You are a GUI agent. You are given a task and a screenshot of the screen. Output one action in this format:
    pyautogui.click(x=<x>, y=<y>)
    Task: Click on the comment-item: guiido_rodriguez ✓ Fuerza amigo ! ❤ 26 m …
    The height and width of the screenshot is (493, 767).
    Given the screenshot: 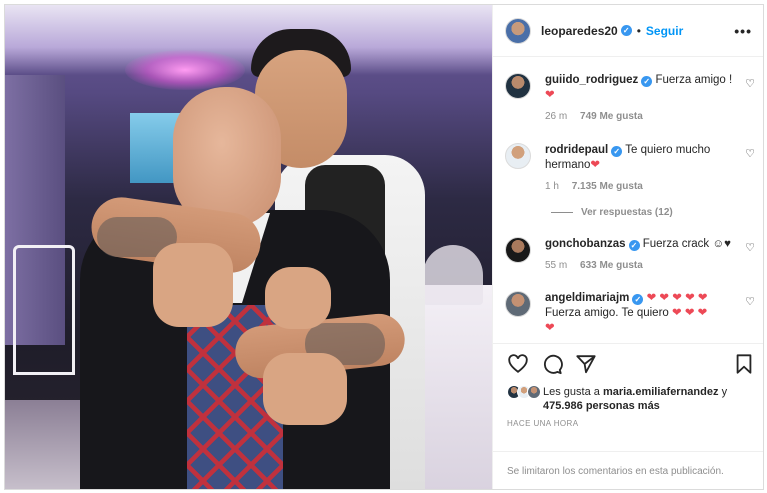 What is the action you would take?
    pyautogui.click(x=630, y=98)
    